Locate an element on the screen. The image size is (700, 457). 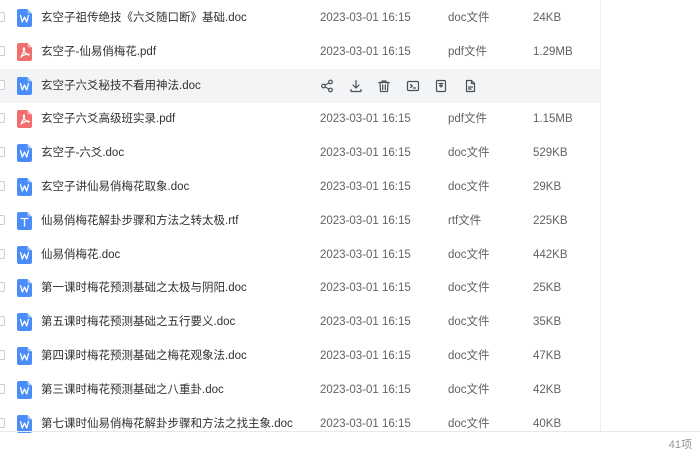
file-row: 仙易俏梅花.doc 2023-03-01 16:15 doc文件 442KB is located at coordinates (300, 255).